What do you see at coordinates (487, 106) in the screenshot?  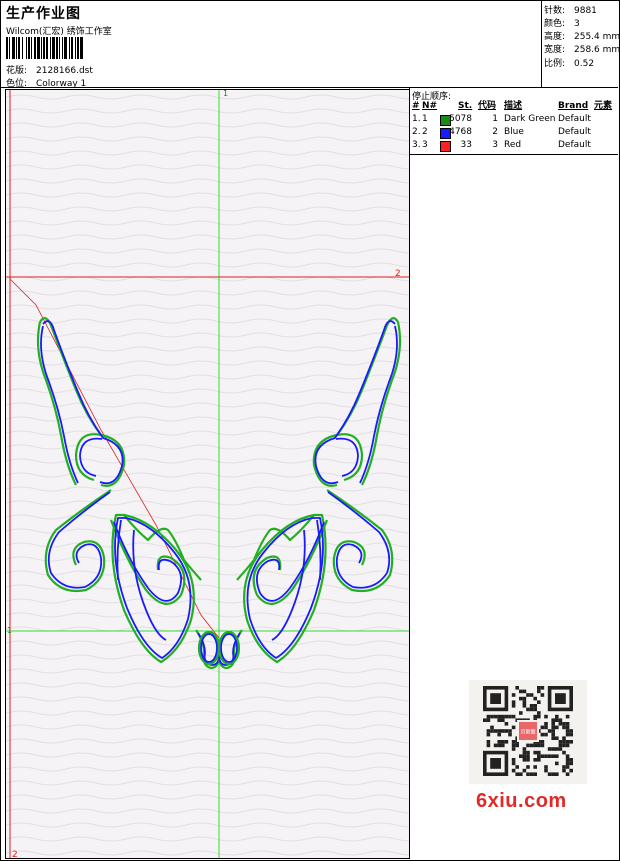 I see `col-code: 代码` at bounding box center [487, 106].